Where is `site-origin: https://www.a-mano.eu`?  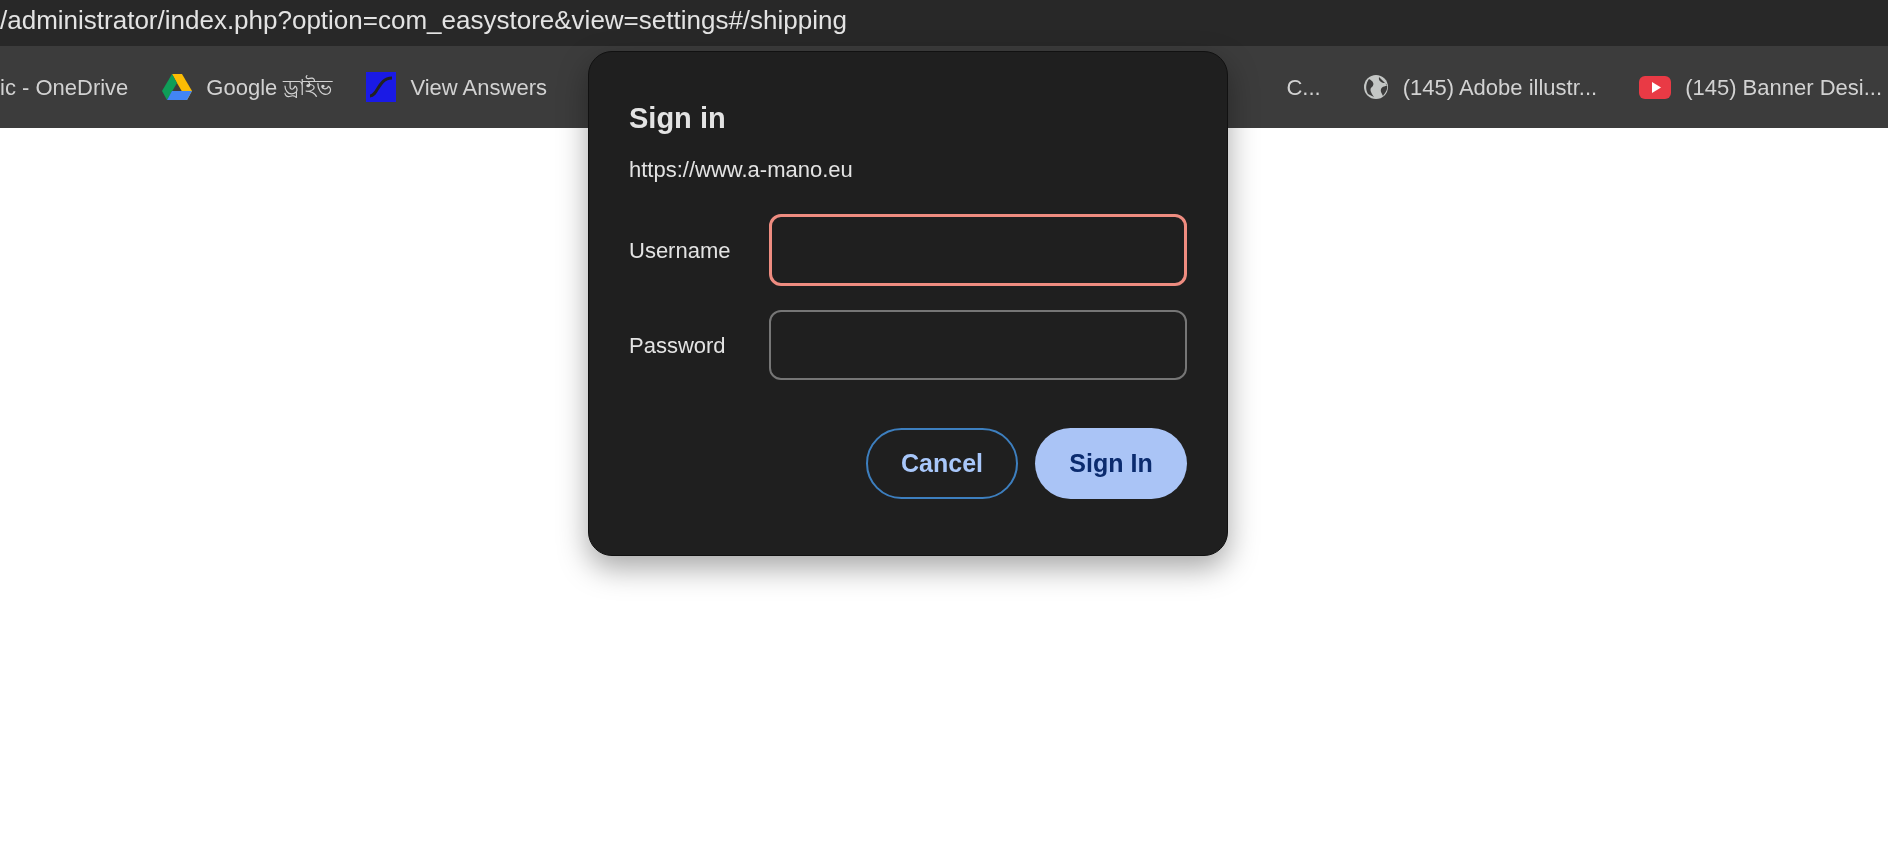 site-origin: https://www.a-mano.eu is located at coordinates (741, 170).